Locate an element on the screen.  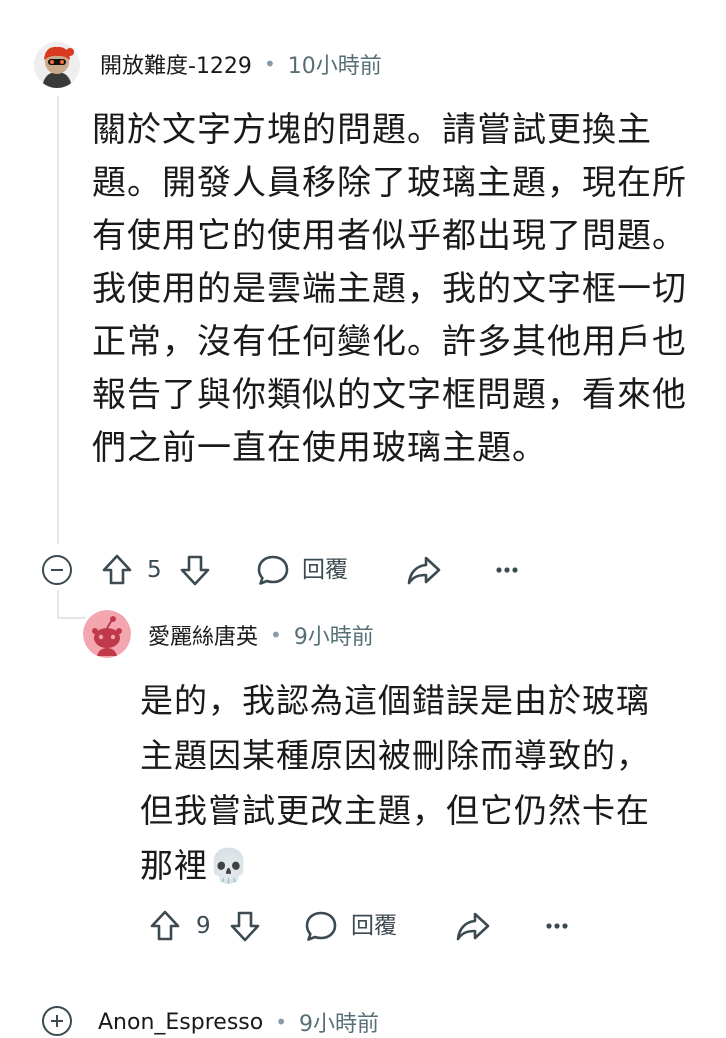
comment-actions: 5 回覆 is located at coordinates (300, 570).